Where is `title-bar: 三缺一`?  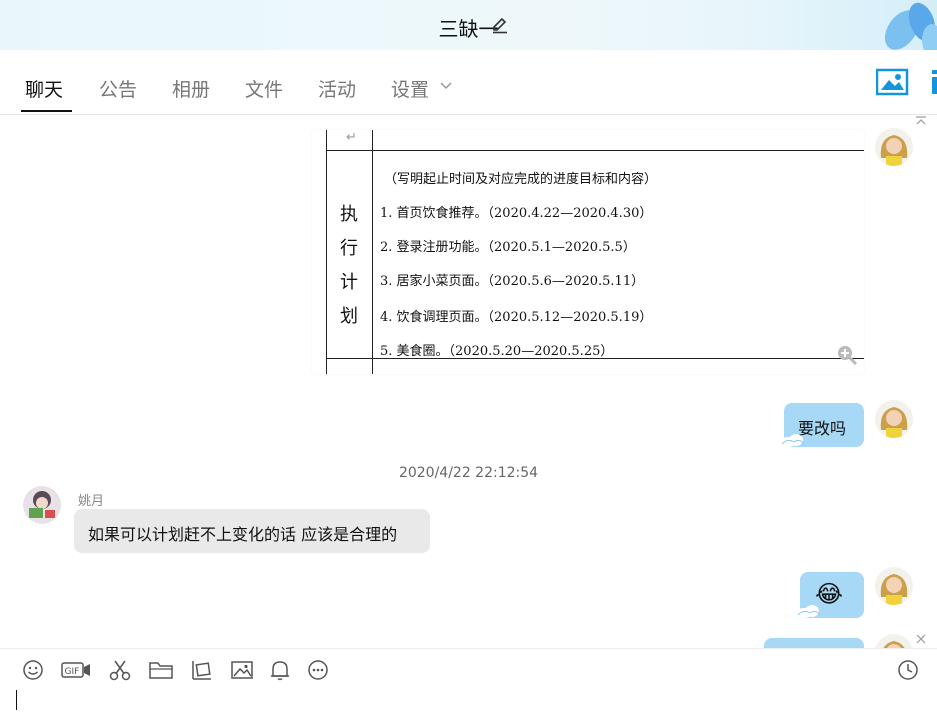
title-bar: 三缺一 is located at coordinates (468, 25).